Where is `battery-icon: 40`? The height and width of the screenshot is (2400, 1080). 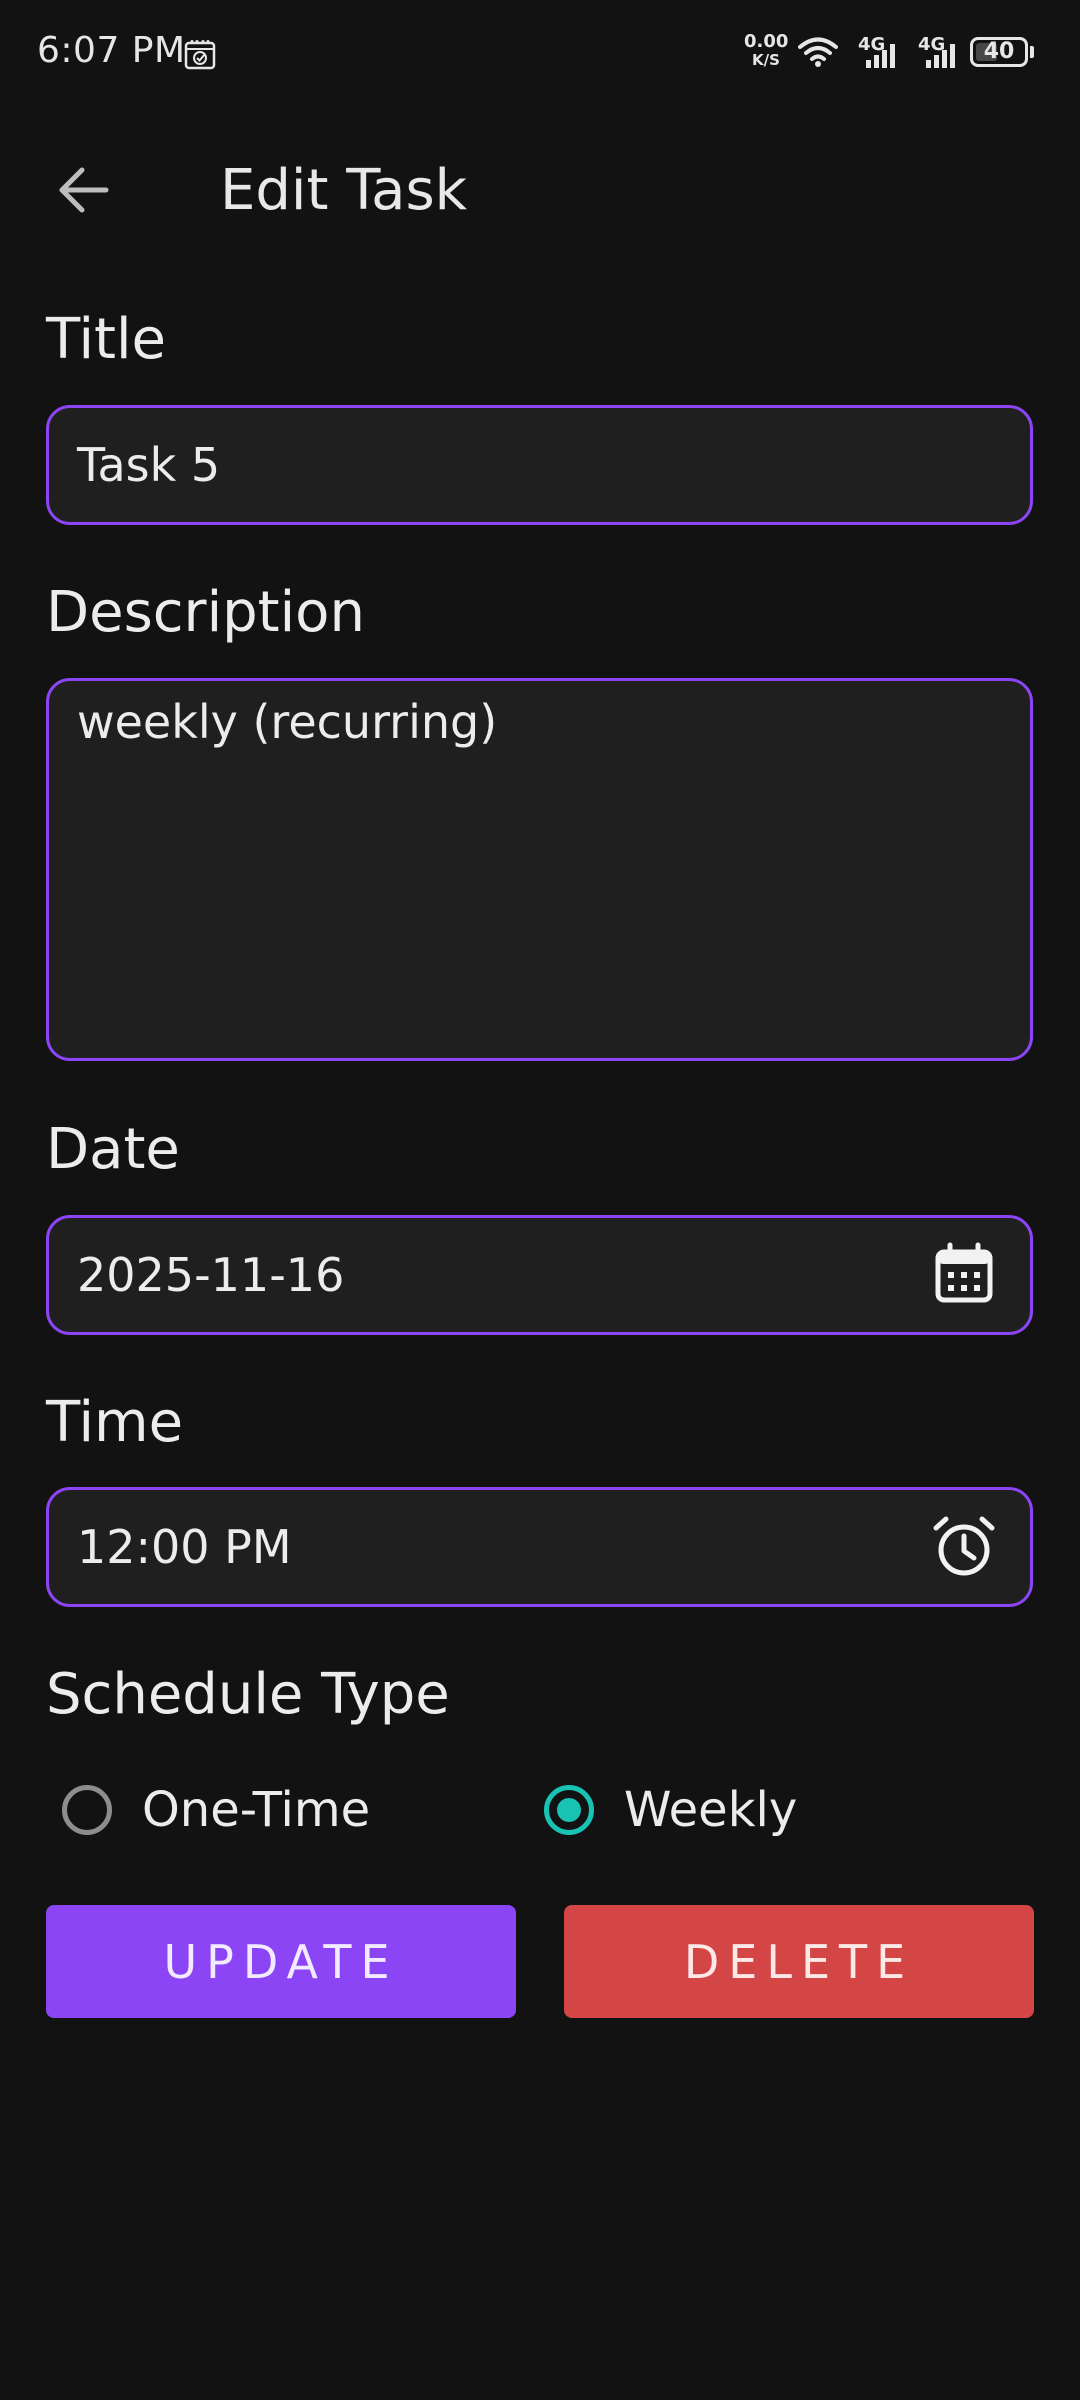 battery-icon: 40 is located at coordinates (999, 52).